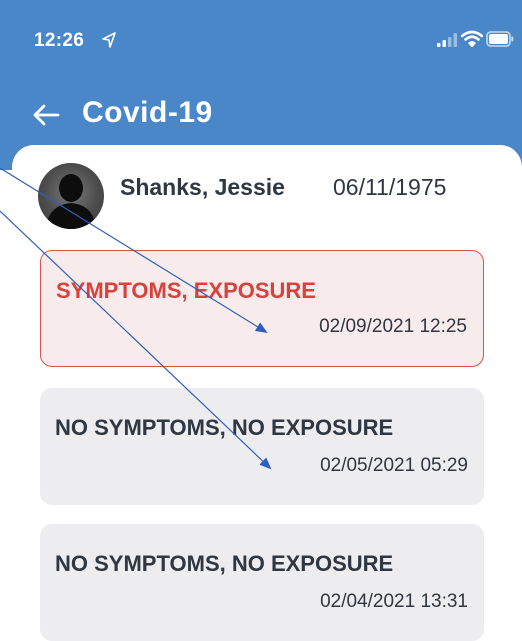  What do you see at coordinates (71, 201) in the screenshot?
I see `person-silhouette-icon` at bounding box center [71, 201].